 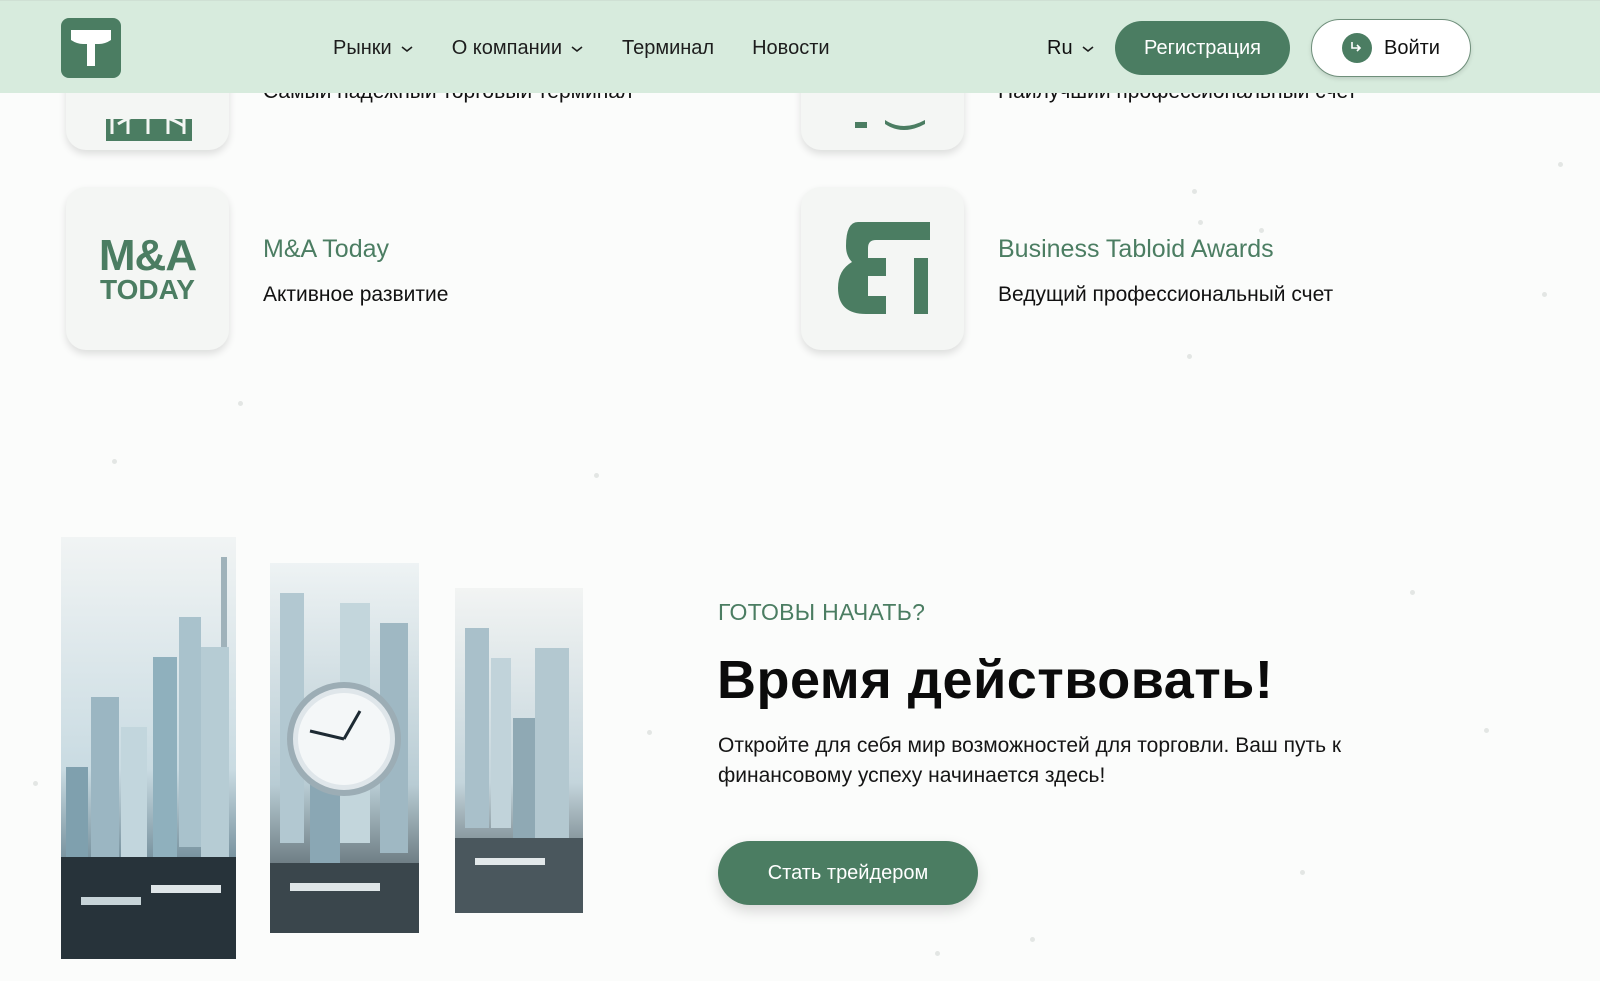 What do you see at coordinates (1412, 47) in the screenshot?
I see `login-button-label: Войти` at bounding box center [1412, 47].